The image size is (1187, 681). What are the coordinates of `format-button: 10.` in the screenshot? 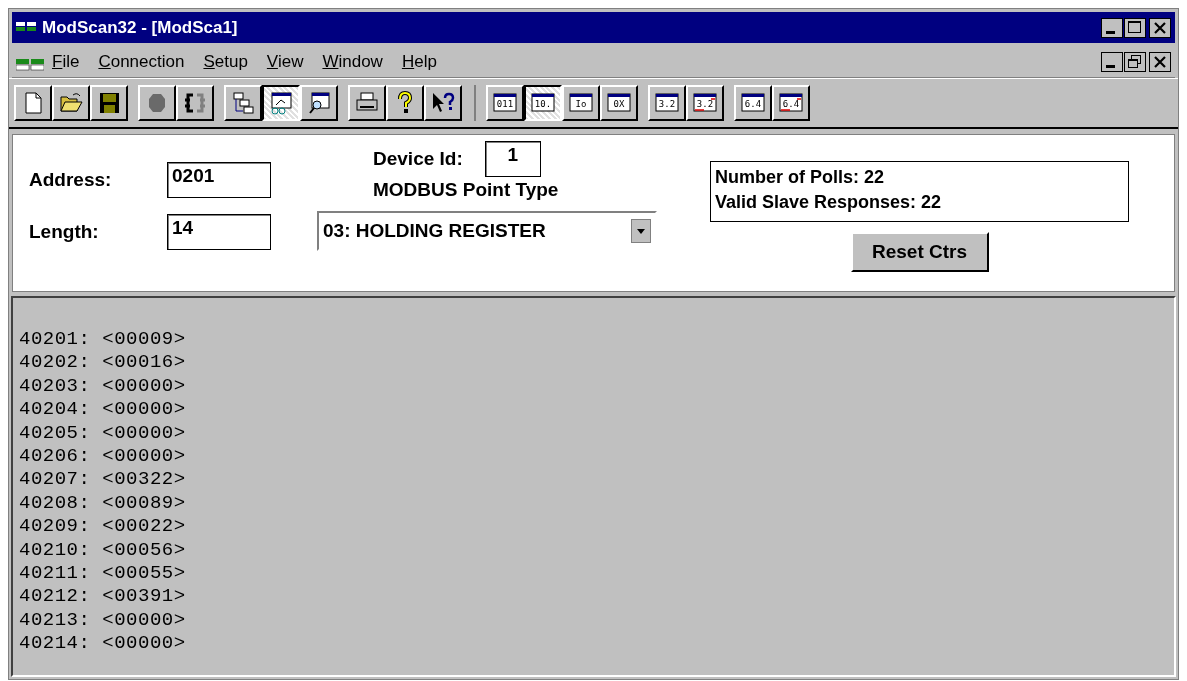 It's located at (543, 103).